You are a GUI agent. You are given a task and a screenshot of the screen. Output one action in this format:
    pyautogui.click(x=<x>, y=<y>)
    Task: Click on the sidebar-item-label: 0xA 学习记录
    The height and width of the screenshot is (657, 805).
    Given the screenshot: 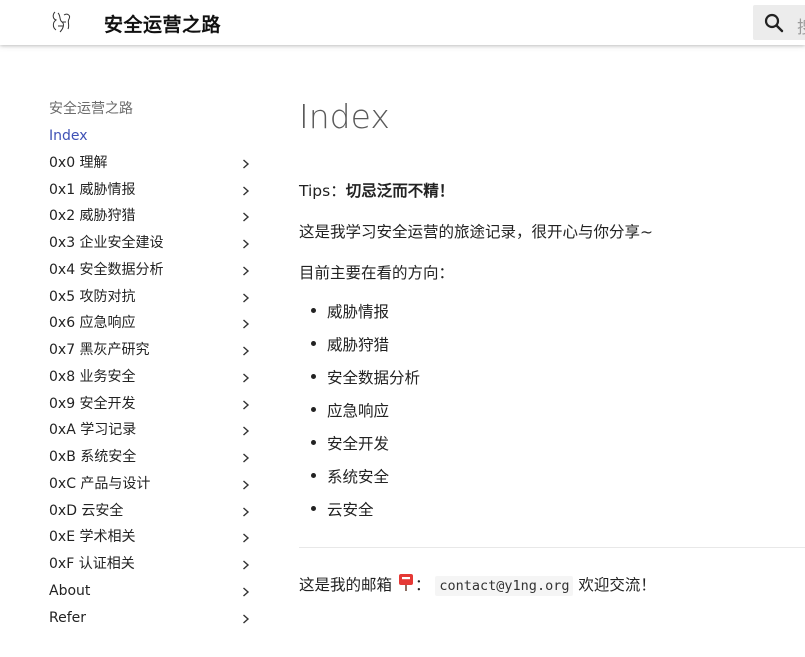 What is the action you would take?
    pyautogui.click(x=93, y=430)
    